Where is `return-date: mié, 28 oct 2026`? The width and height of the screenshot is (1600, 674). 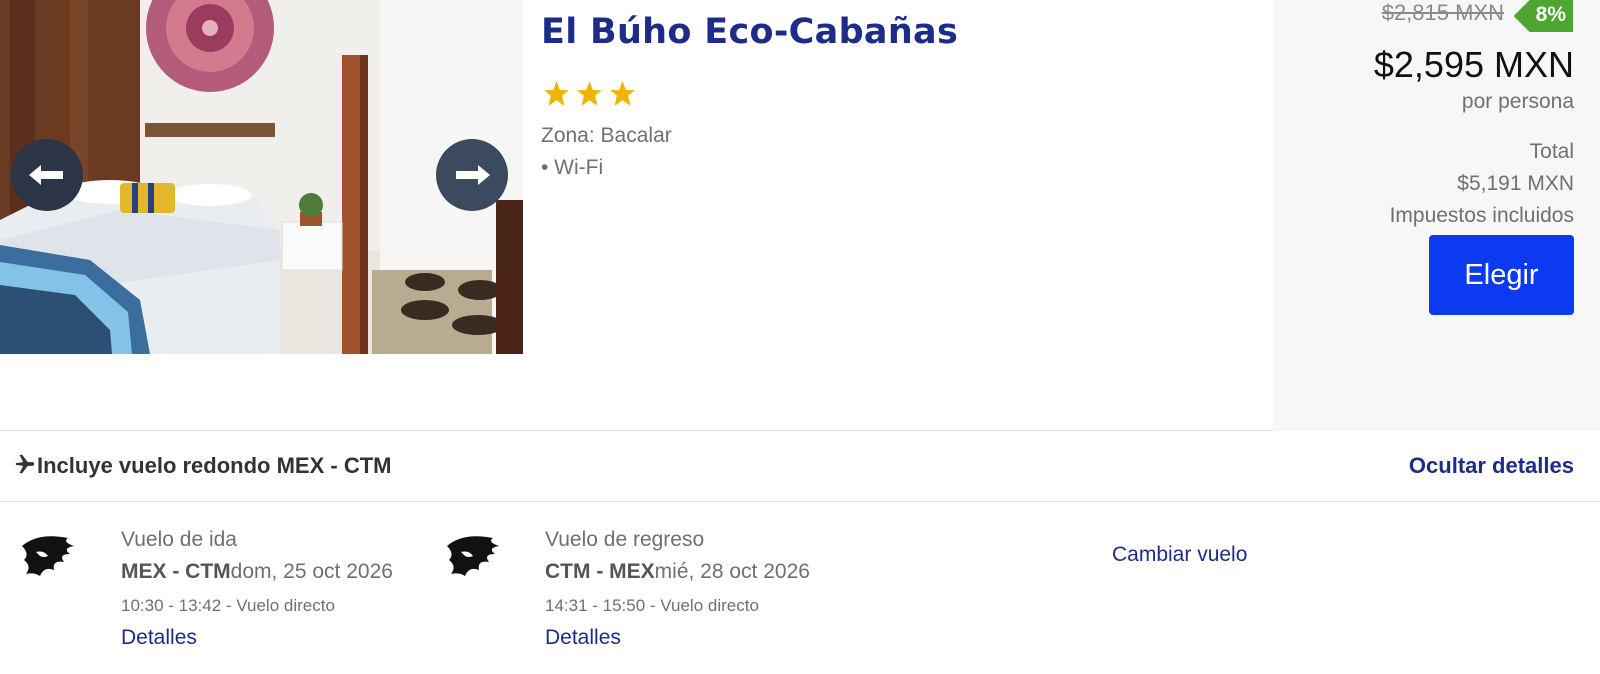
return-date: mié, 28 oct 2026 is located at coordinates (732, 571).